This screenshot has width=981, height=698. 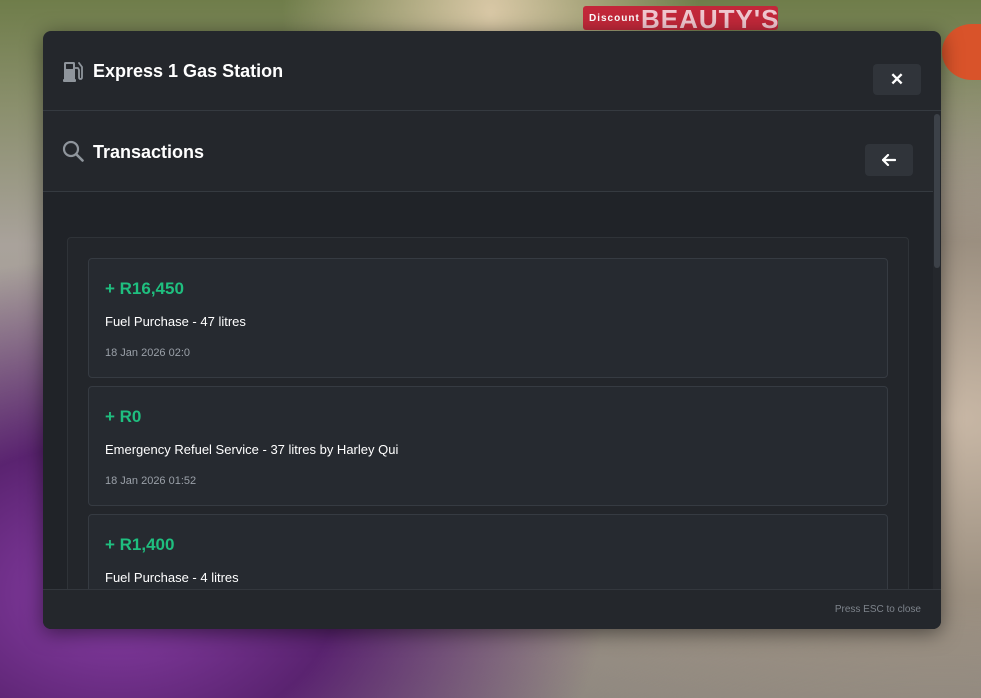 I want to click on transaction-amount: + R16,450, so click(x=144, y=288).